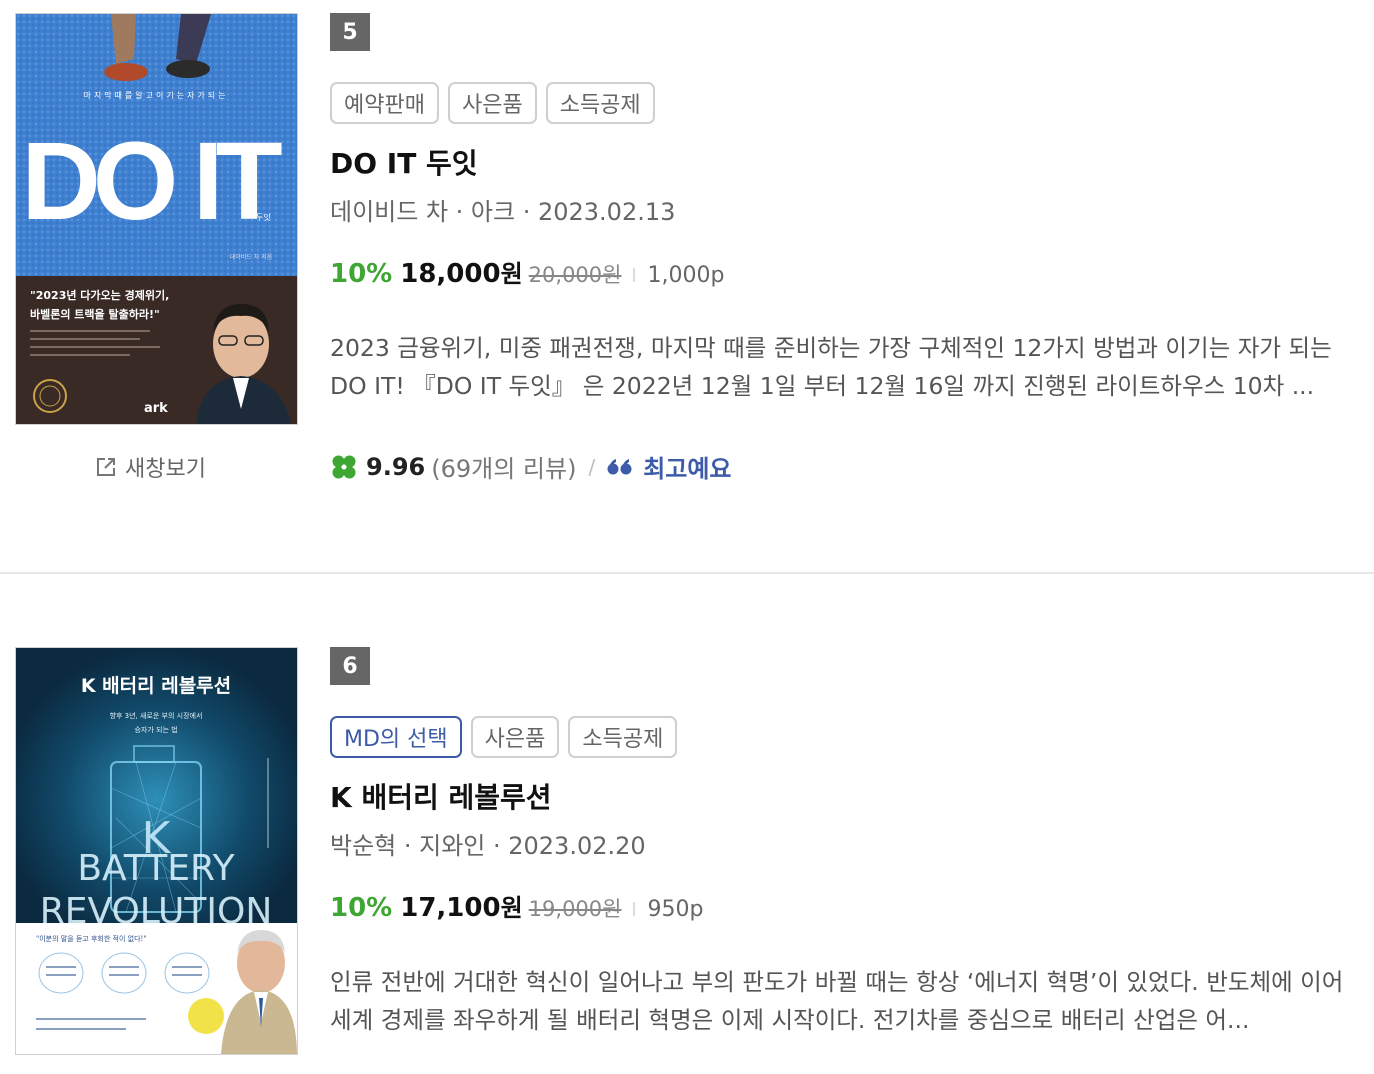  Describe the element at coordinates (845, 271) in the screenshot. I see `price-row: 10% 18,000 원 20,000원 1,000p` at that location.